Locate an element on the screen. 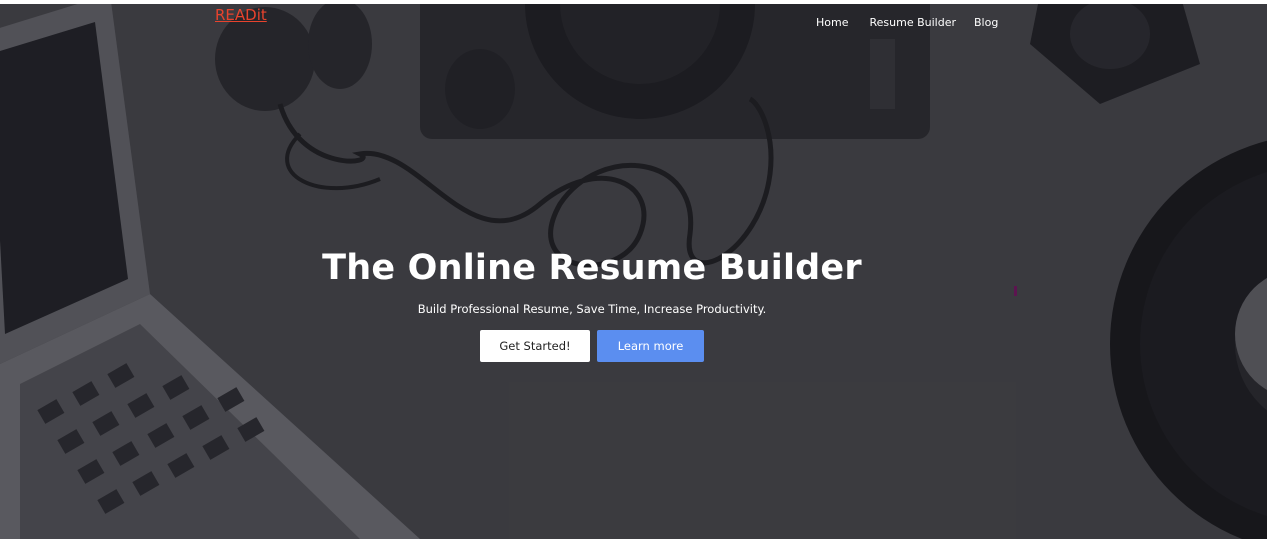  nav-item-home: Home is located at coordinates (832, 22).